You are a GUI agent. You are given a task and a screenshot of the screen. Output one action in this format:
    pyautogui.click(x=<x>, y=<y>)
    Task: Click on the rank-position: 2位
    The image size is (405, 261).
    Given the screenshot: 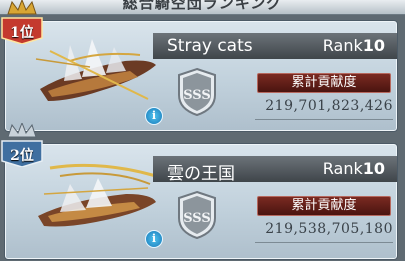 What is the action you would take?
    pyautogui.click(x=22, y=156)
    